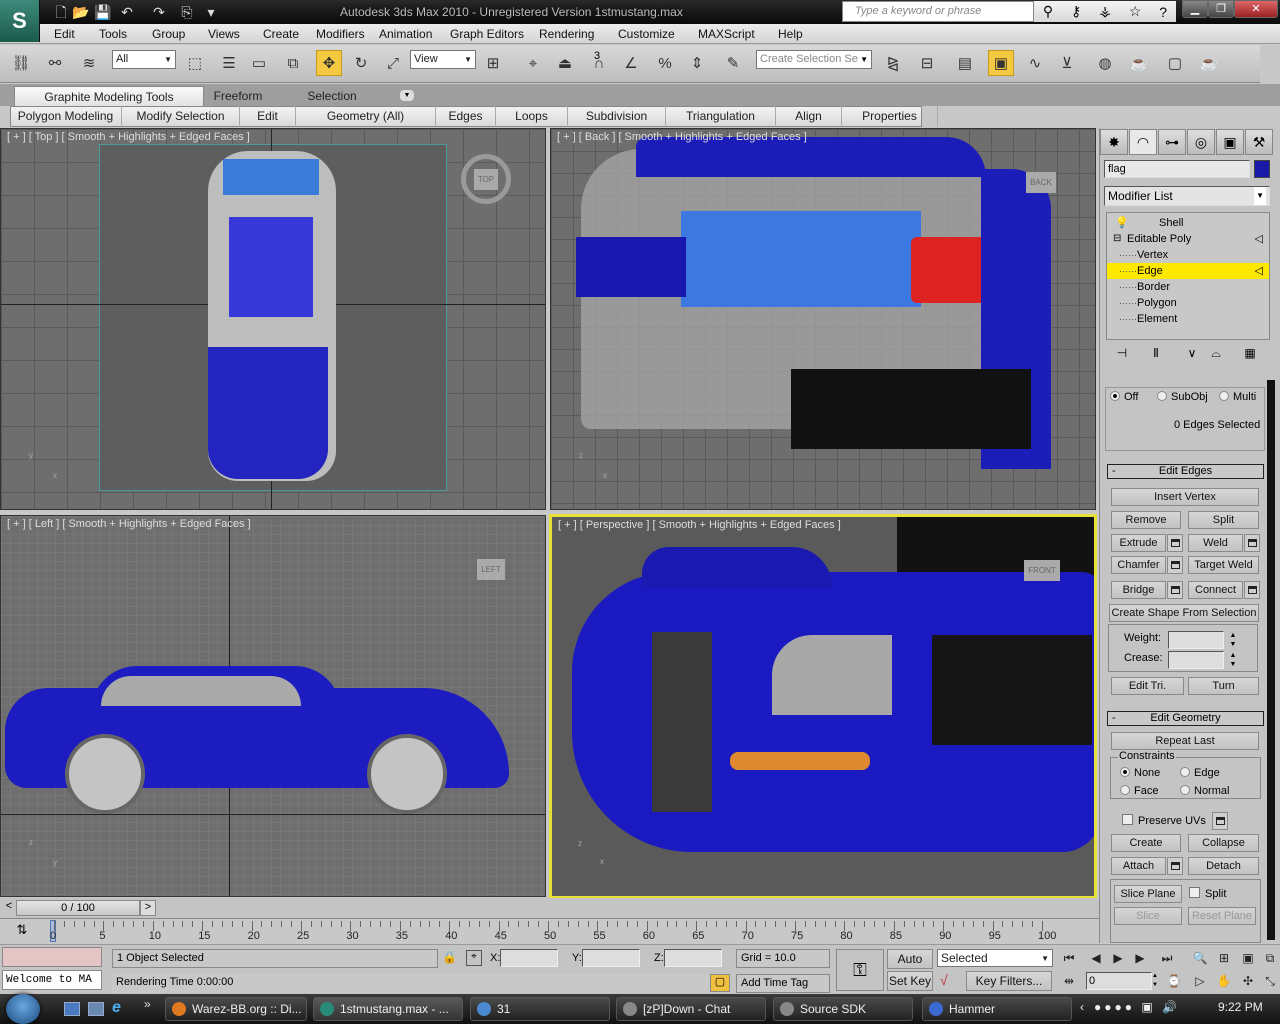  Describe the element at coordinates (860, 970) in the screenshot. I see `set-key-icon: ⚿` at that location.